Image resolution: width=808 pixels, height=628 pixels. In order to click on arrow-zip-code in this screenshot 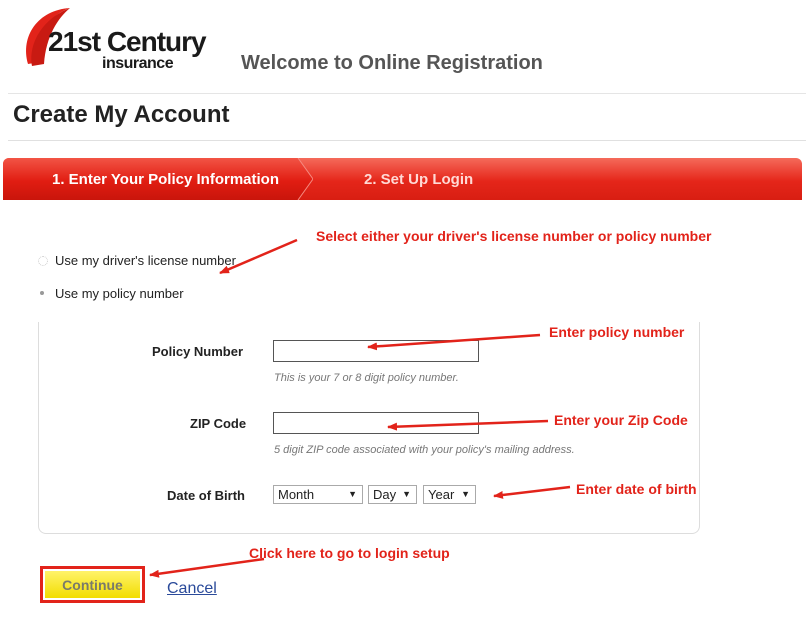, I will do `click(468, 425)`.